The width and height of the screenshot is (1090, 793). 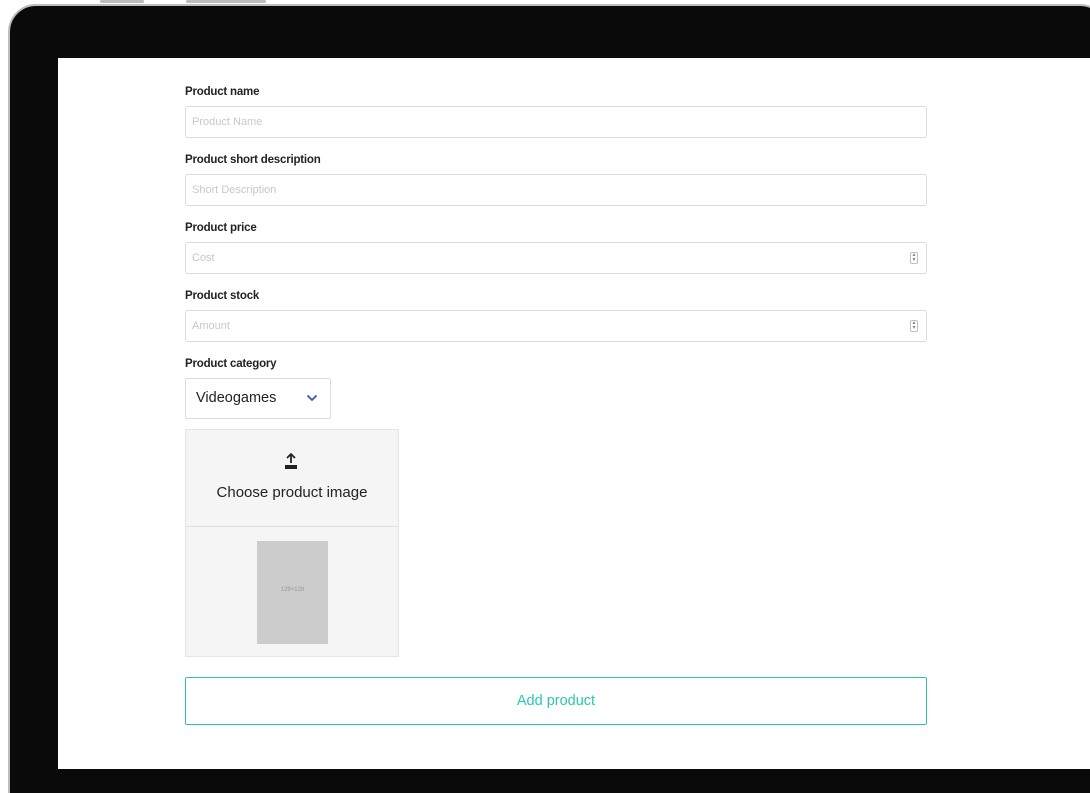 I want to click on short-description-label: Product short description, so click(x=253, y=160).